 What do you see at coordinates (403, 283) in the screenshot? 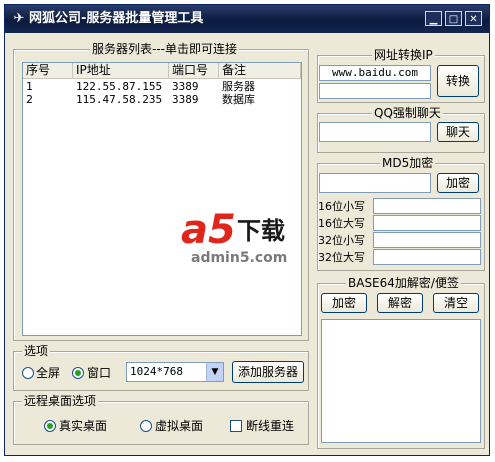
I see `base64-title: BASE64加解密/便签` at bounding box center [403, 283].